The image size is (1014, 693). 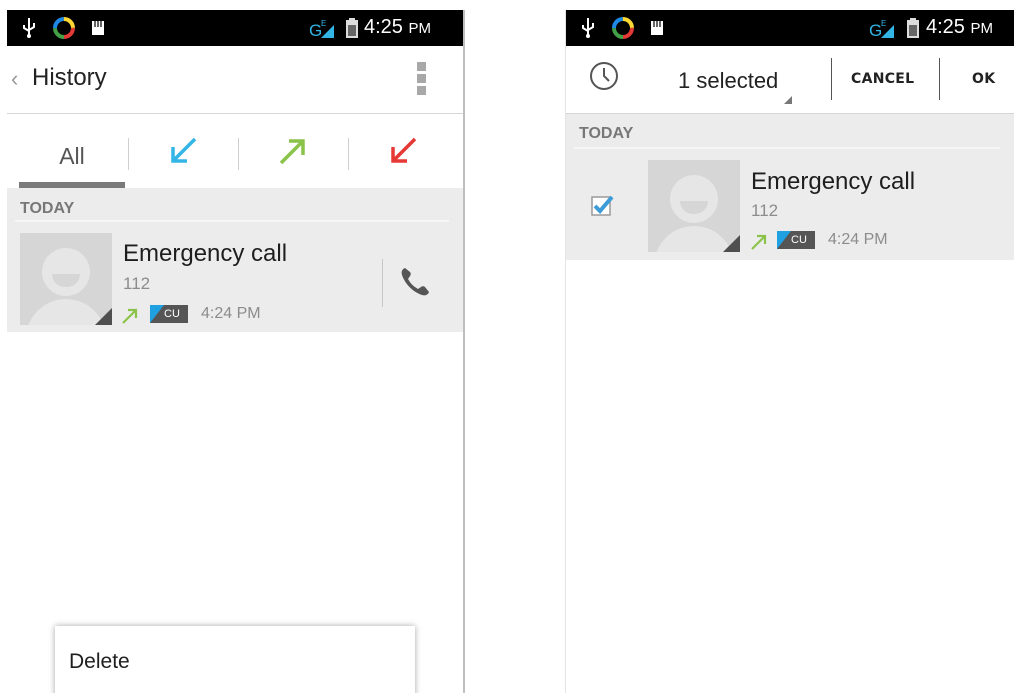 I want to click on ok-button: OK, so click(x=983, y=79).